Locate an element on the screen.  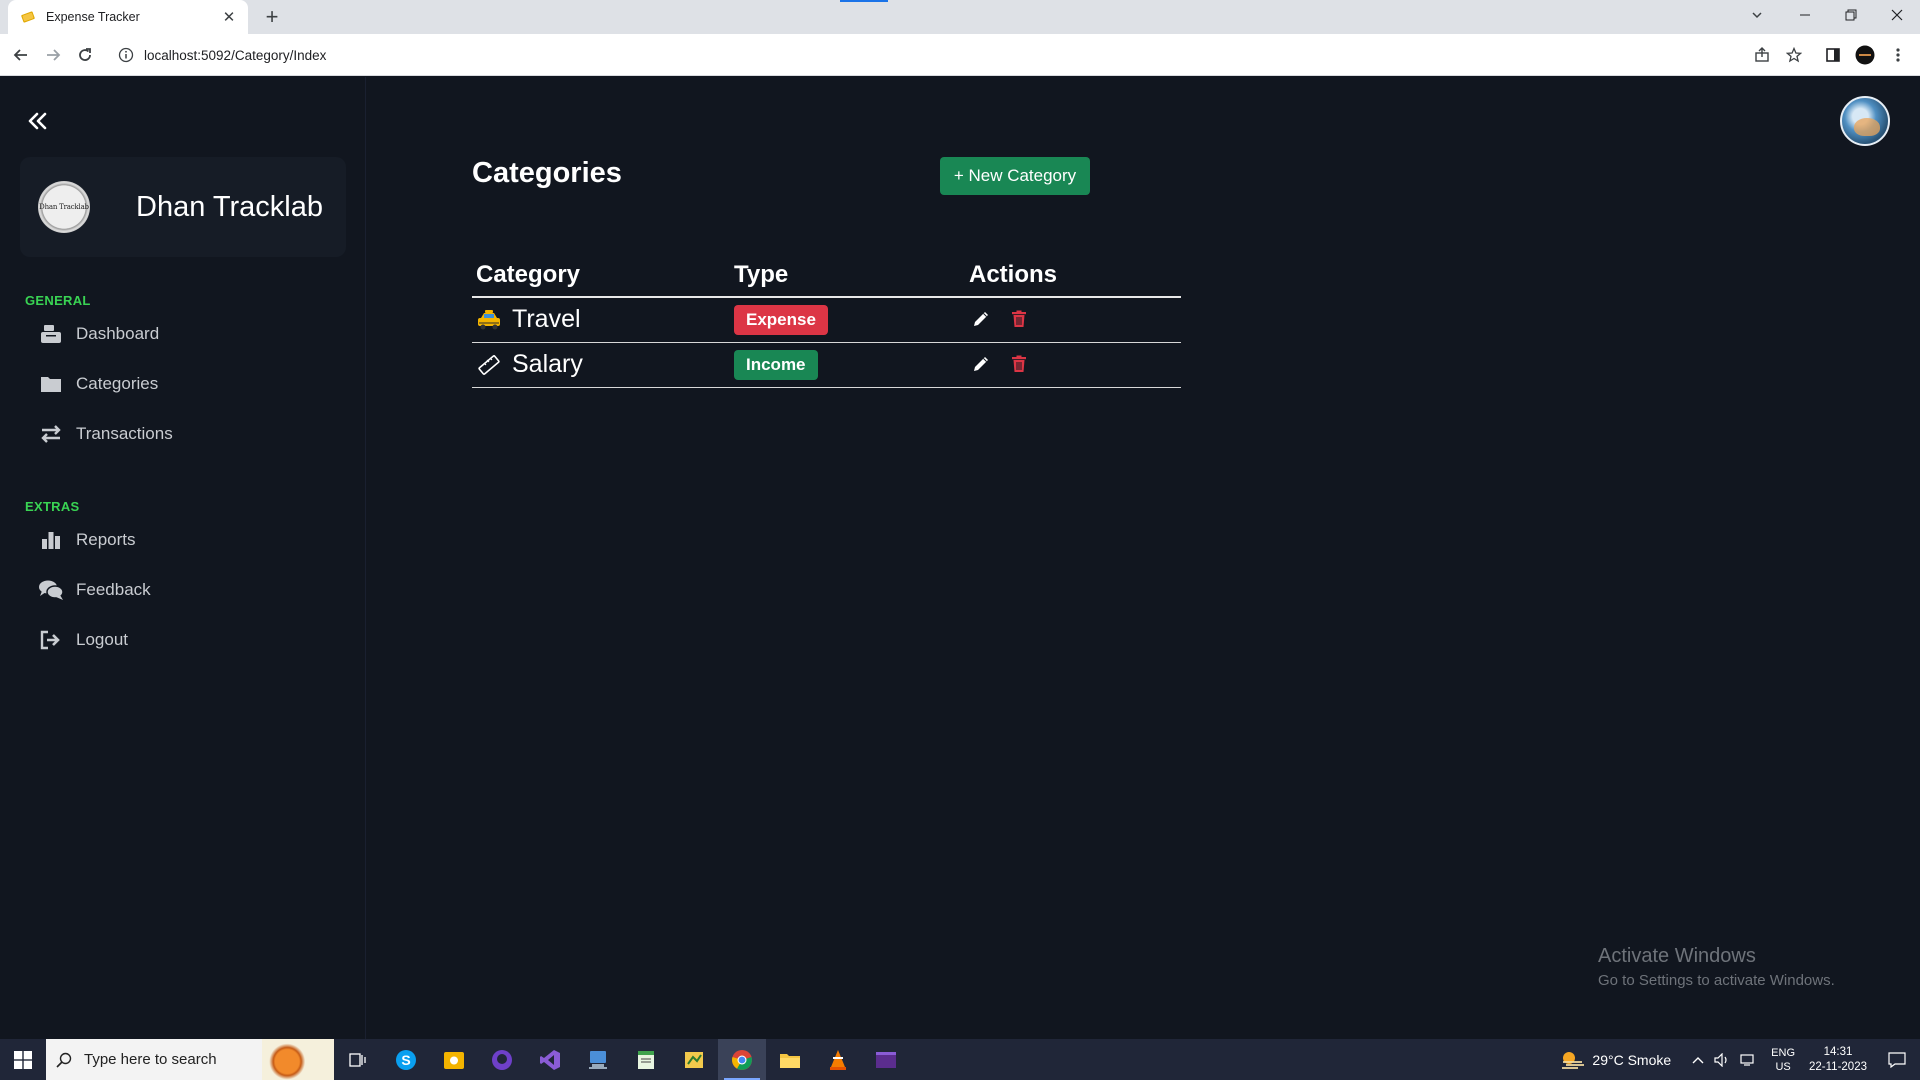
sidebar-item-label: Transactions is located at coordinates (124, 433).